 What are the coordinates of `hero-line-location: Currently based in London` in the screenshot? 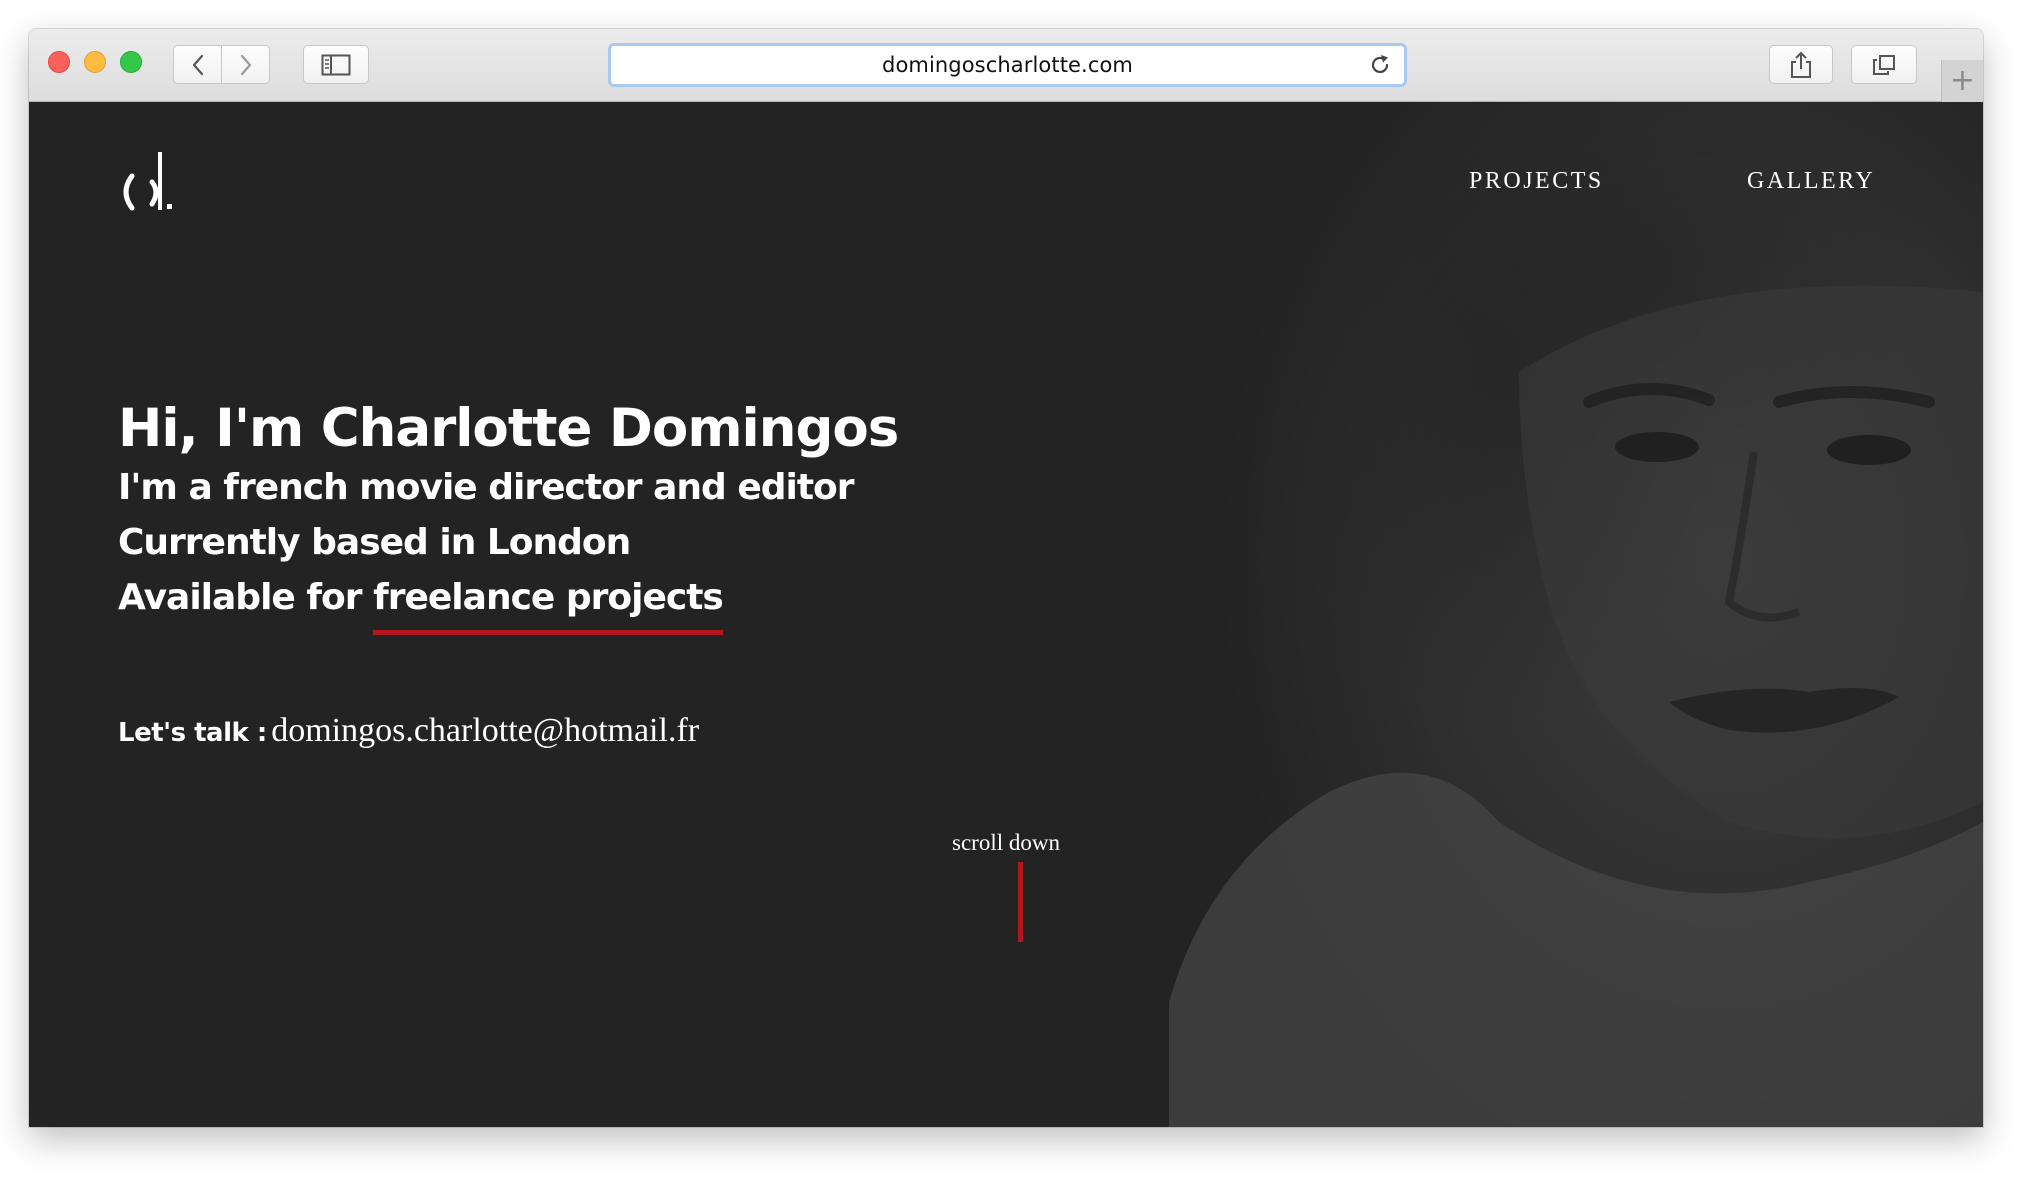 It's located at (374, 542).